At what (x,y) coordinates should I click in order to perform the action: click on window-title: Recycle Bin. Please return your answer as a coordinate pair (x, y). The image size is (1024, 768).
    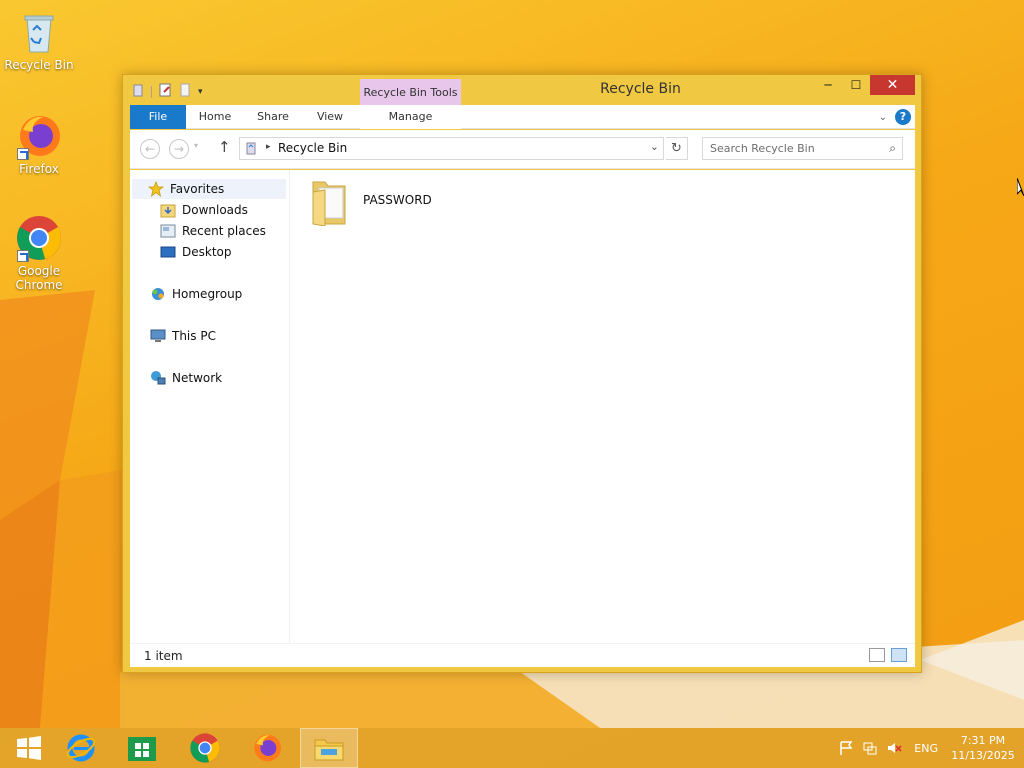
    Looking at the image, I should click on (640, 89).